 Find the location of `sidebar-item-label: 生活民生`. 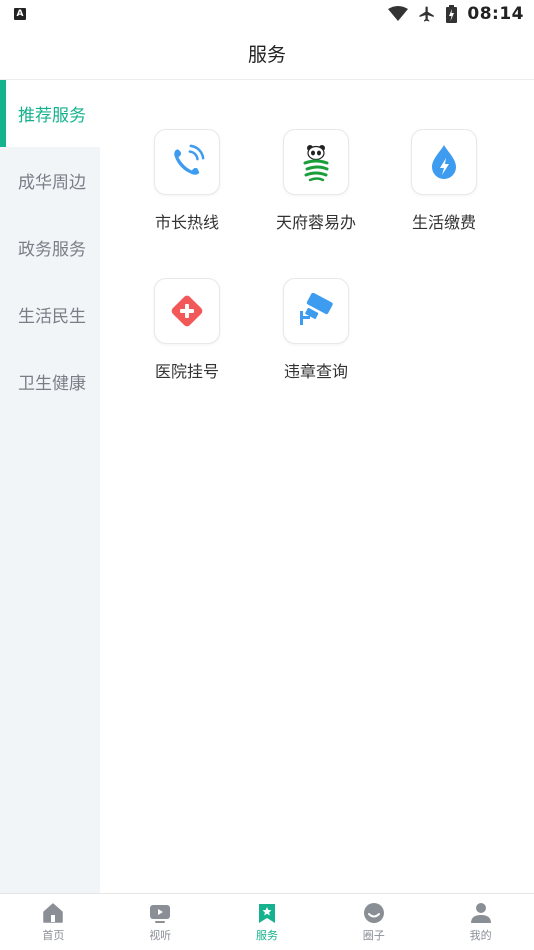

sidebar-item-label: 生活民生 is located at coordinates (52, 317).